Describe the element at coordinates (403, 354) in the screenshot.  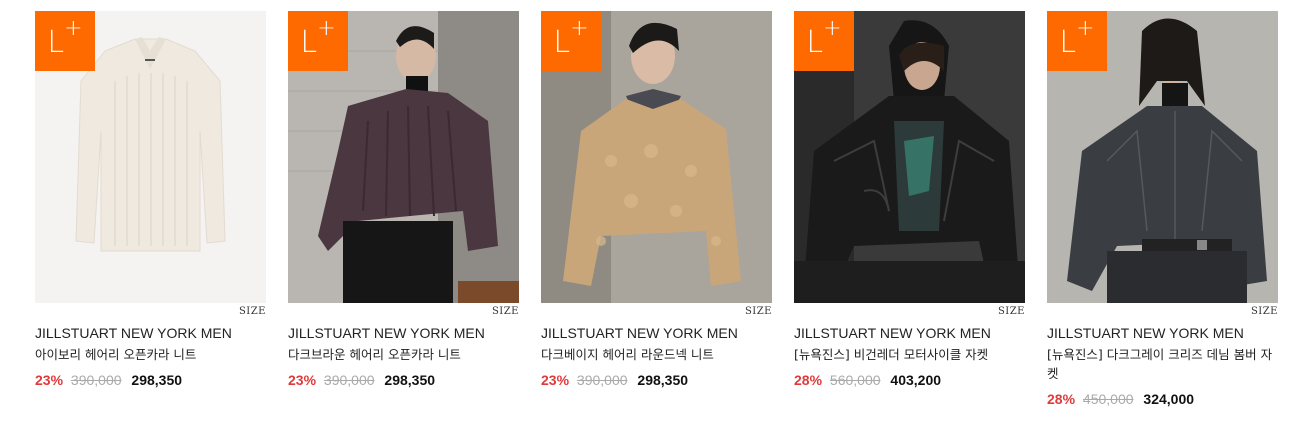
I see `product-name: 다크브라운 헤어리 오픈카라 니트` at that location.